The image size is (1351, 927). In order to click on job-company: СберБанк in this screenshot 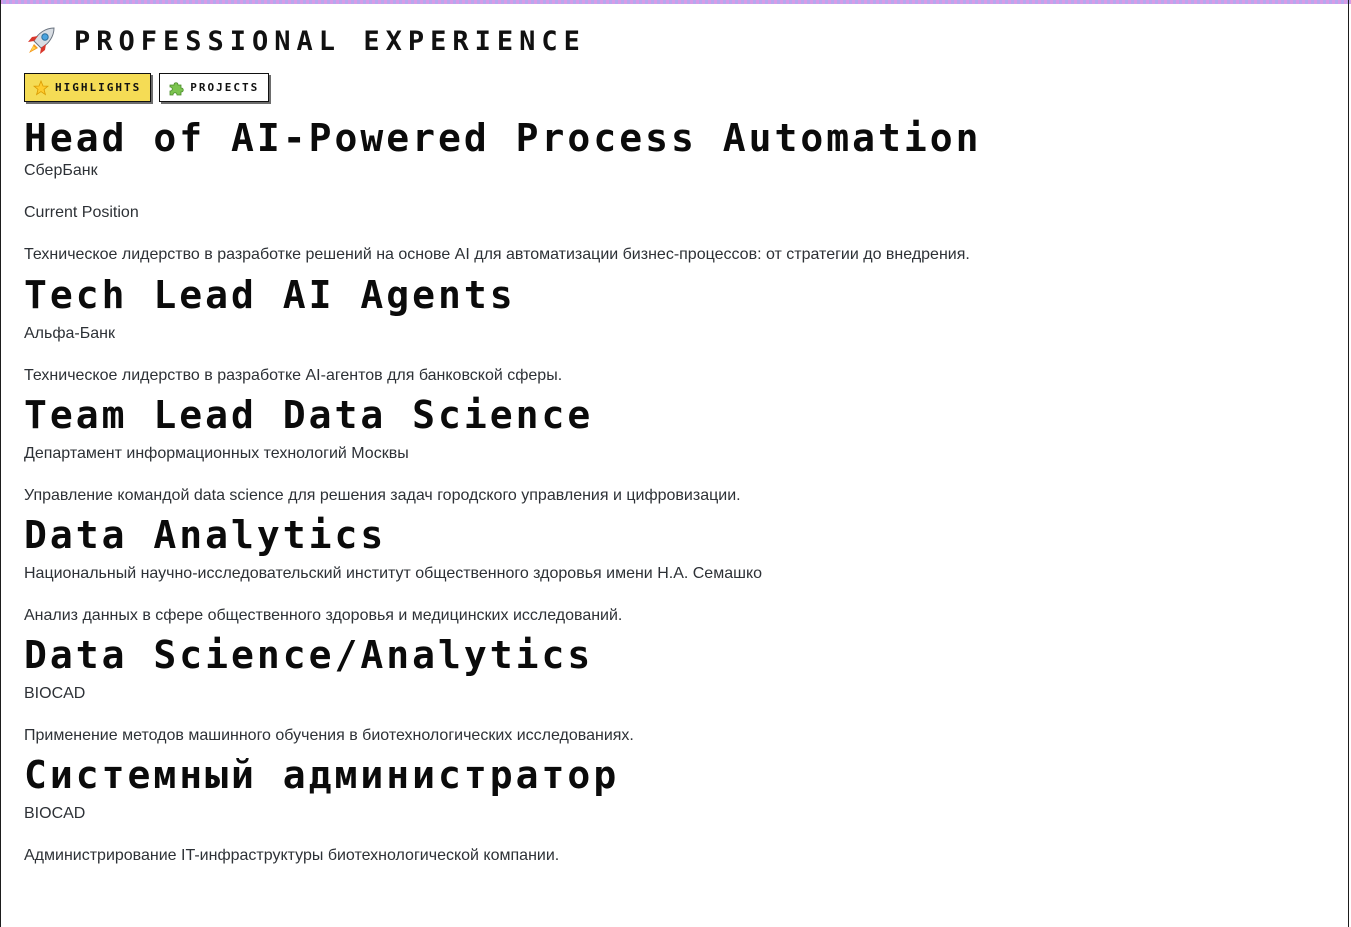, I will do `click(61, 170)`.